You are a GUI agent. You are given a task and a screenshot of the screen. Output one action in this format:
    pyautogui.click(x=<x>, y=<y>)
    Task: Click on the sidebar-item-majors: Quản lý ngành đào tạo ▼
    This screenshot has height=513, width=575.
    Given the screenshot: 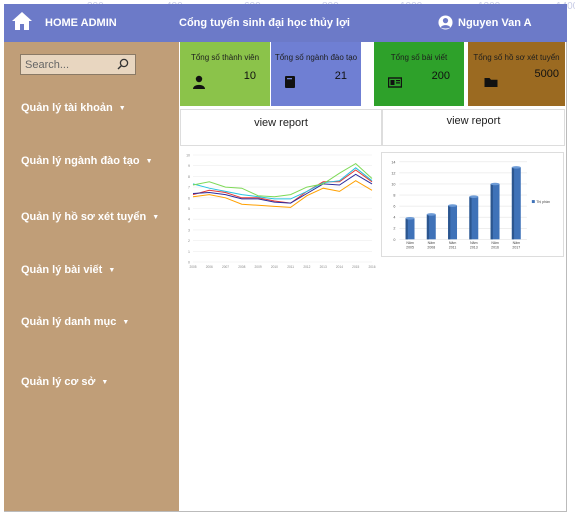 What is the action you would take?
    pyautogui.click(x=87, y=161)
    